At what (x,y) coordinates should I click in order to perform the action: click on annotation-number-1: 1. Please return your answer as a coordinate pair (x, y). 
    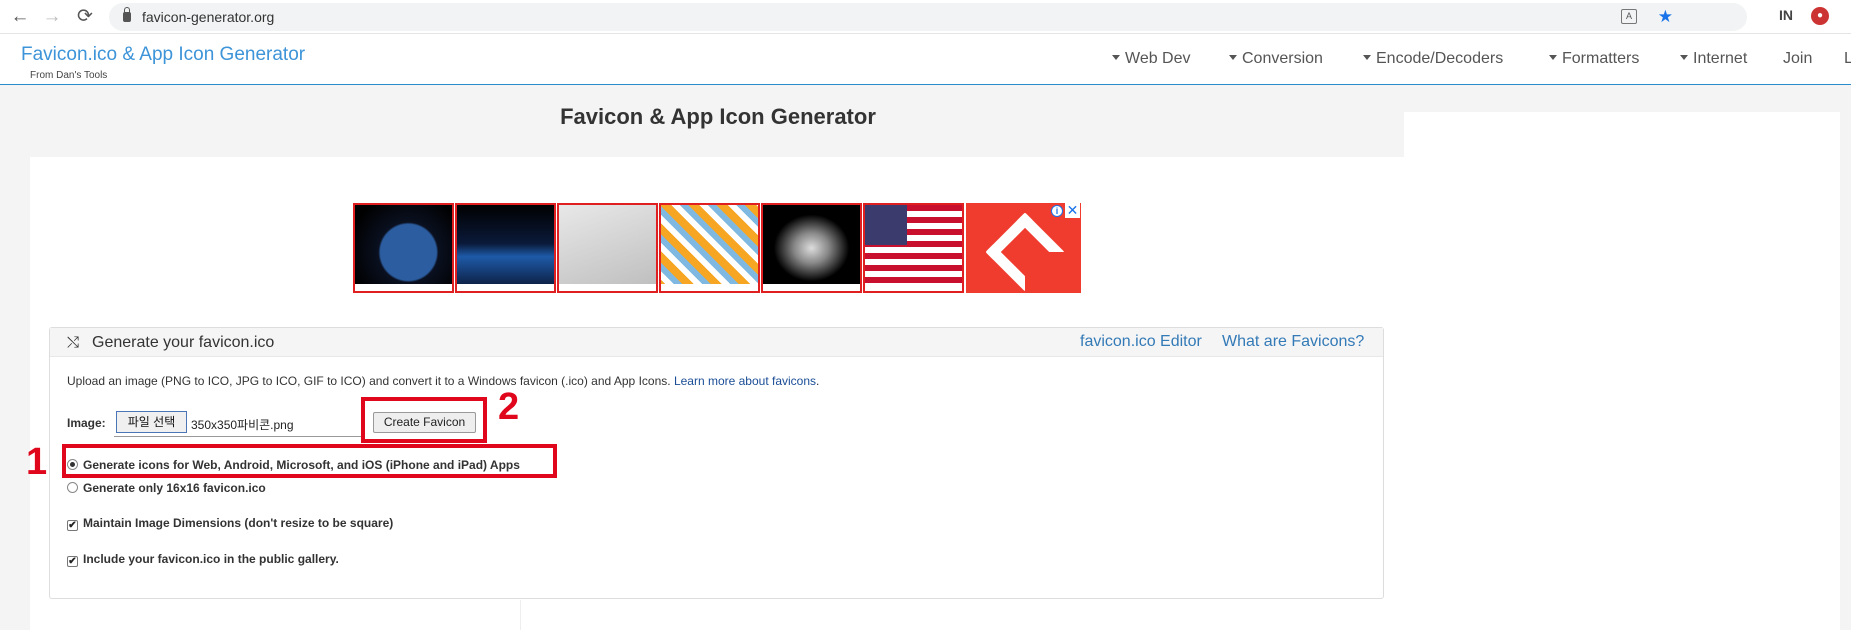
    Looking at the image, I should click on (37, 462).